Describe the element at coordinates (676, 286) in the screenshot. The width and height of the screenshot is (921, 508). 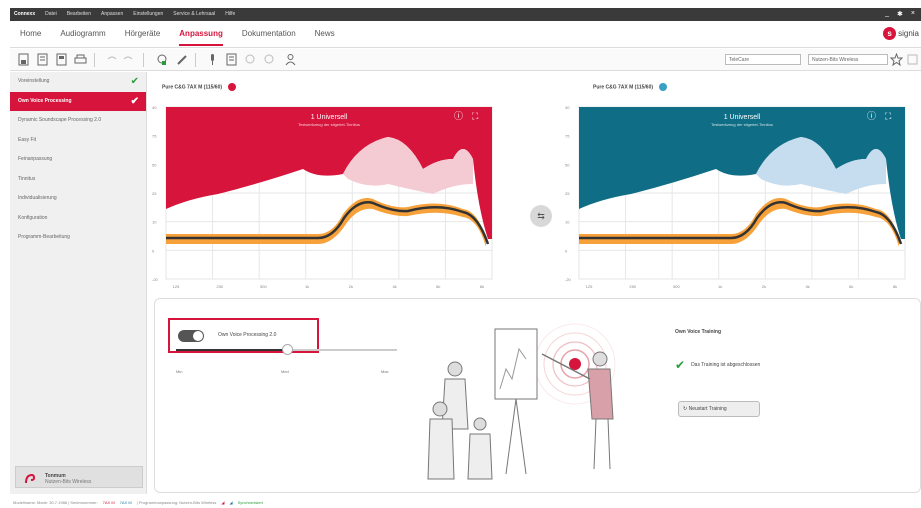
I see `x-tick-label: 500` at that location.